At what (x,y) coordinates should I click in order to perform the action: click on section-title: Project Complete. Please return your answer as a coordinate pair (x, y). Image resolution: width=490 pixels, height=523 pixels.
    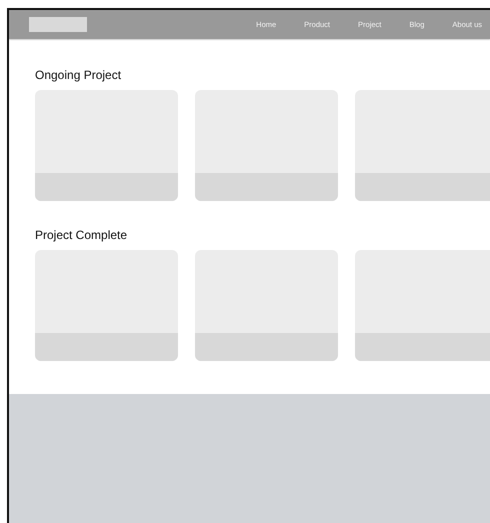
    Looking at the image, I should click on (81, 235).